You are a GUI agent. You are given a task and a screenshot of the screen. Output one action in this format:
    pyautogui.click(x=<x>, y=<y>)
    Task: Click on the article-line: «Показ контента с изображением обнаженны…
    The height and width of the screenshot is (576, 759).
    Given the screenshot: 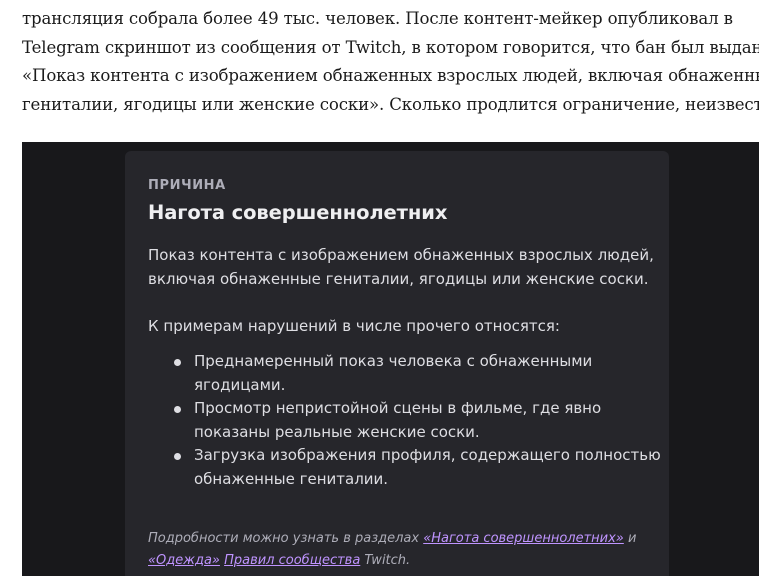 What is the action you would take?
    pyautogui.click(x=390, y=75)
    